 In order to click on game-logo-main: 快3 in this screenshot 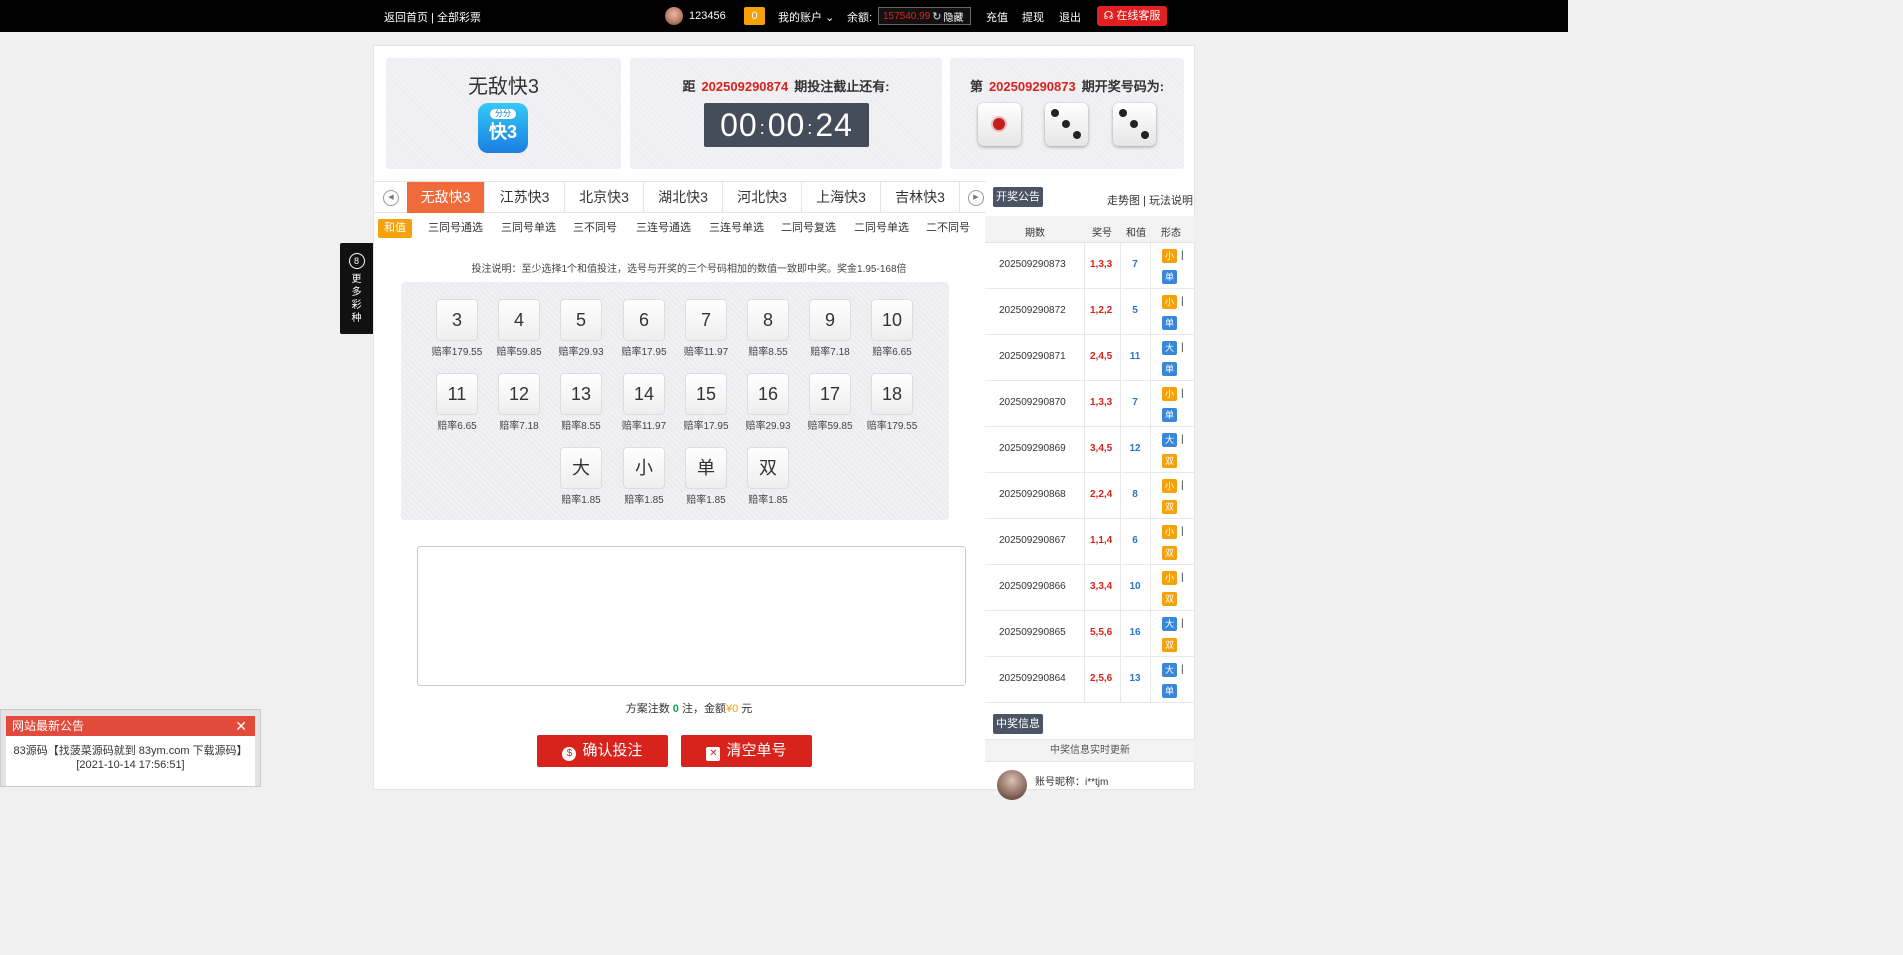, I will do `click(502, 132)`.